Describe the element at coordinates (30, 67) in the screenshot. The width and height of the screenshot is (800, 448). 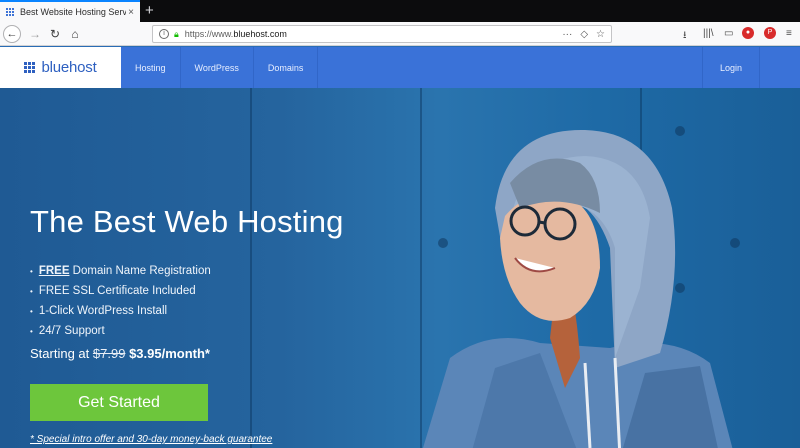
I see `logo-grid-icon` at that location.